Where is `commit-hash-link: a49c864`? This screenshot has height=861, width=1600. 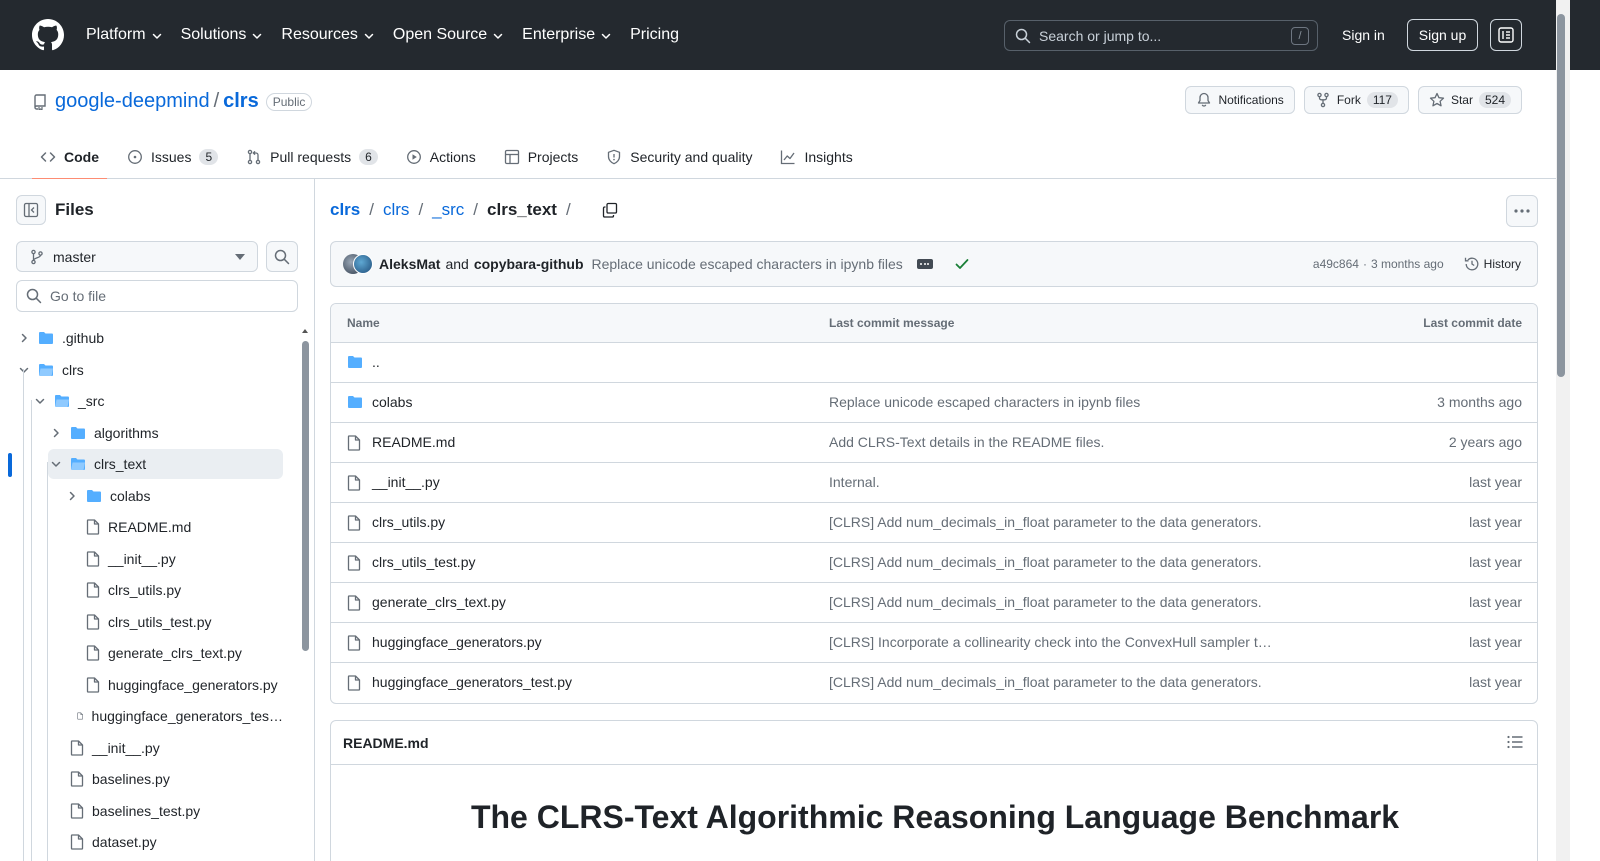
commit-hash-link: a49c864 is located at coordinates (1336, 264).